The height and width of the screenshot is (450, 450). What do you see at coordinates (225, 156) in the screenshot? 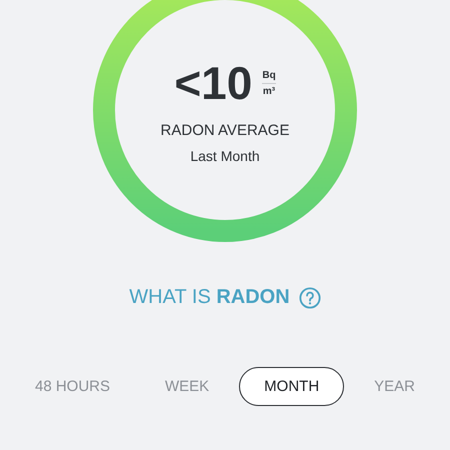
I see `period-label: Last Month` at bounding box center [225, 156].